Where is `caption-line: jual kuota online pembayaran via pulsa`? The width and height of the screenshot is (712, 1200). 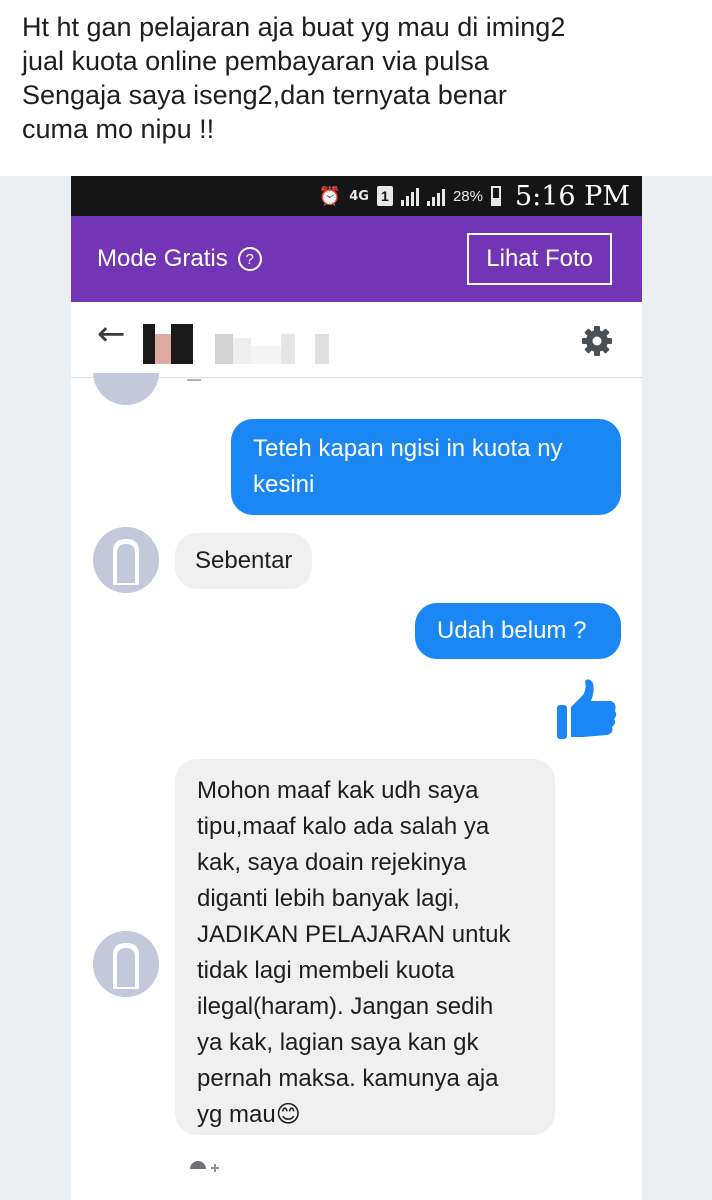
caption-line: jual kuota online pembayaran via pulsa is located at coordinates (255, 61).